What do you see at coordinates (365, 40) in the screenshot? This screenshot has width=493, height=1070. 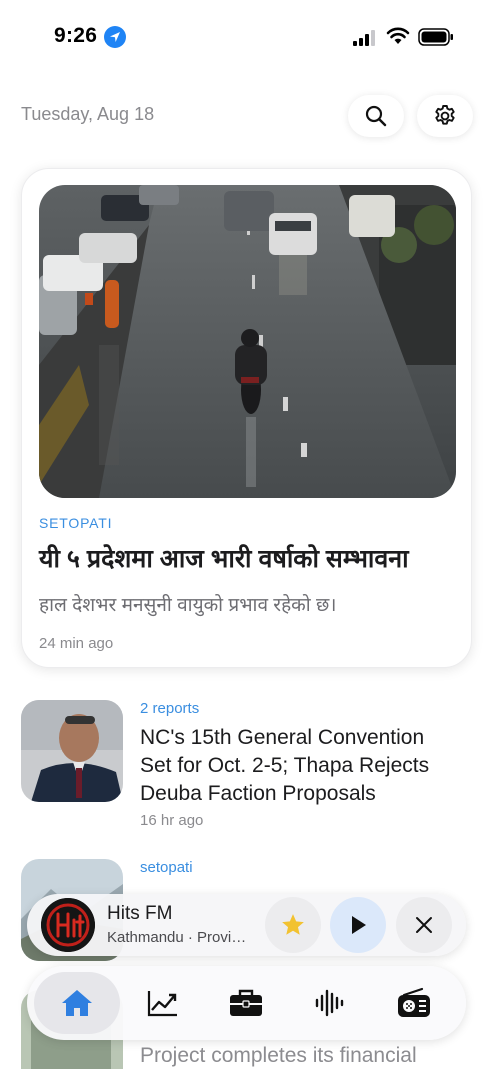 I see `cellular-signal-icon` at bounding box center [365, 40].